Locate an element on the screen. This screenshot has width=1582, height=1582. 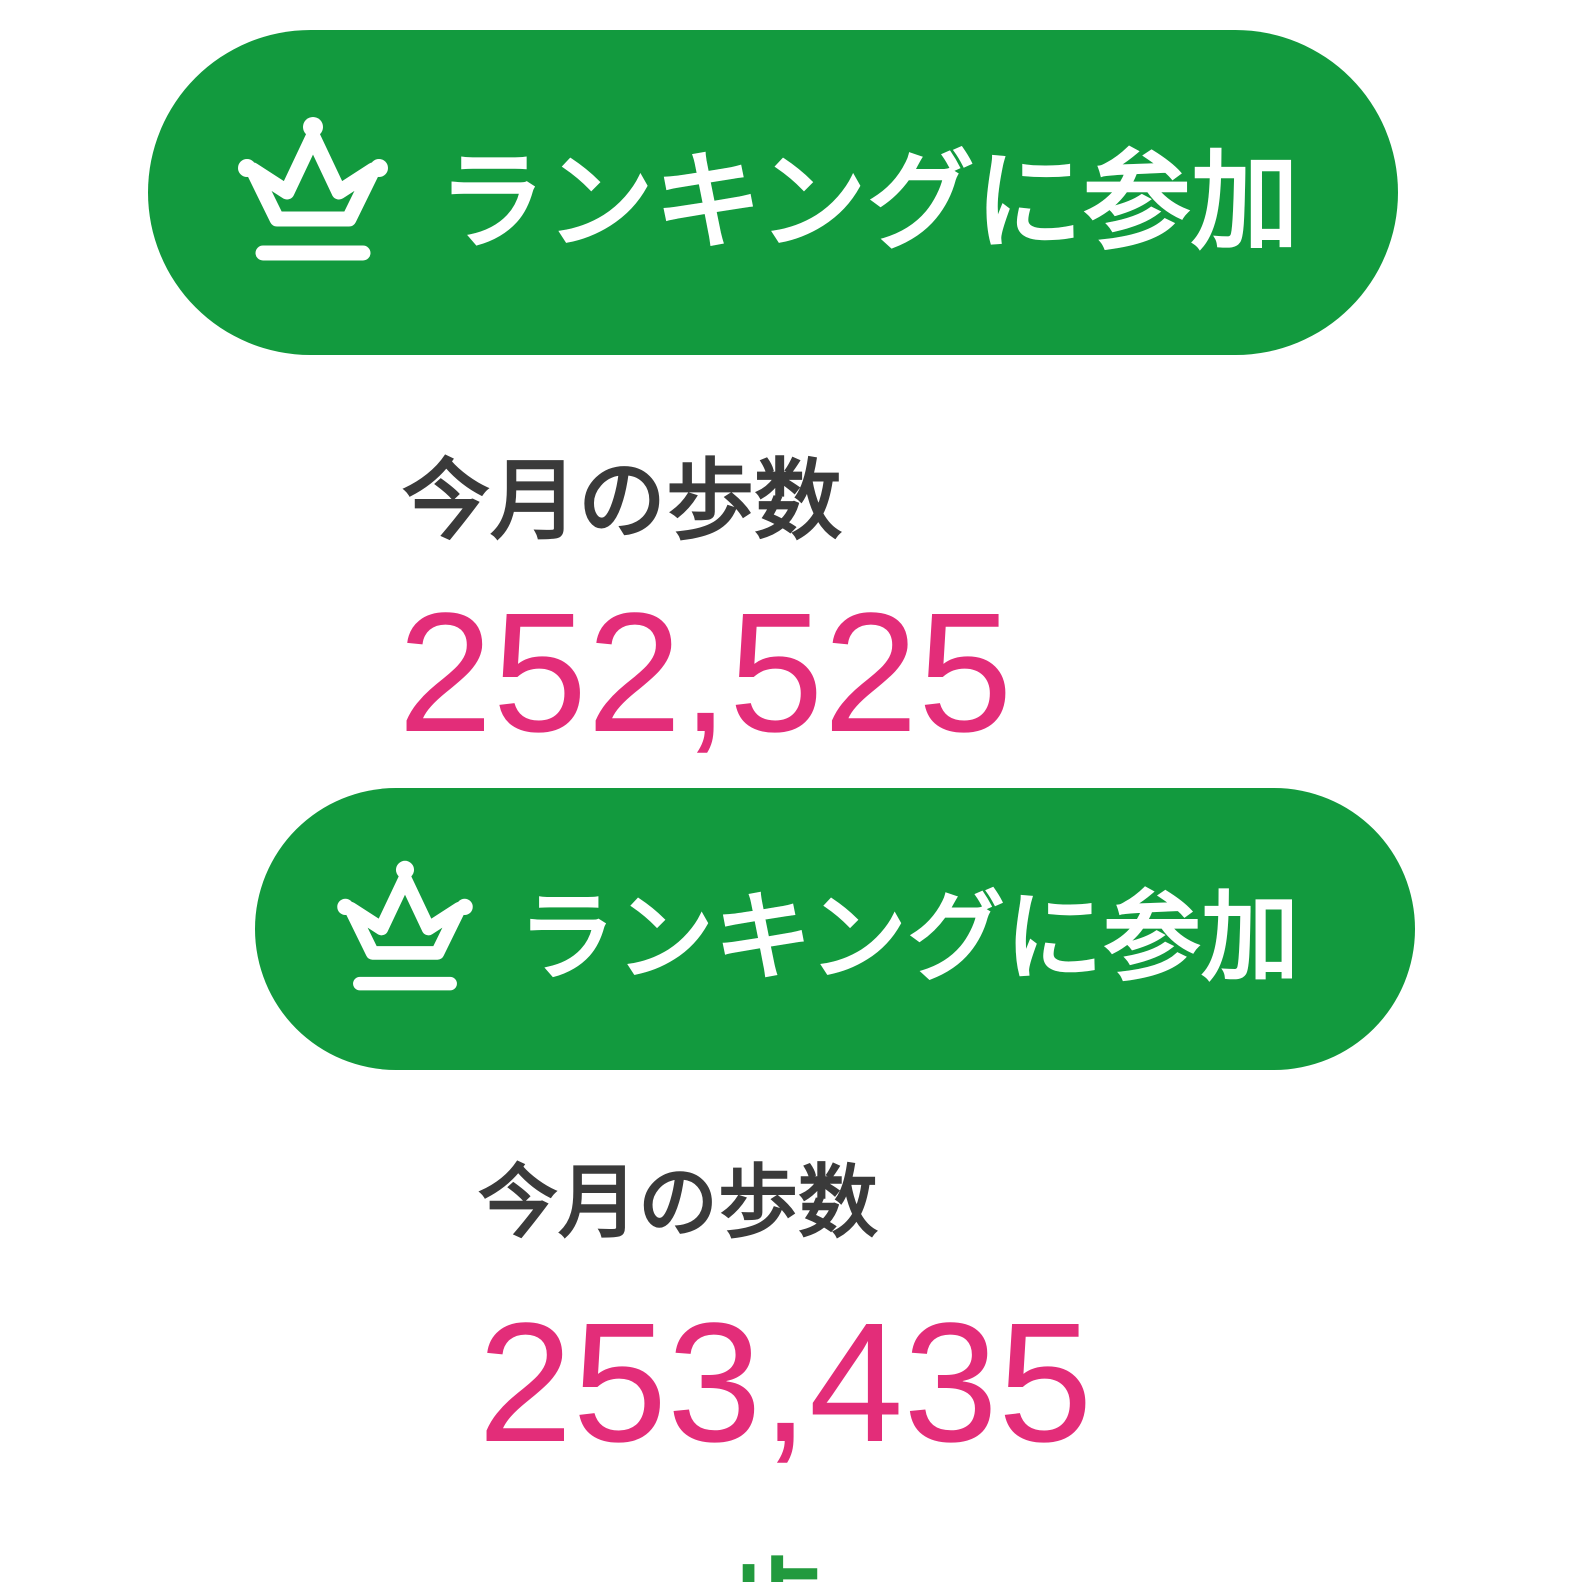
monthly-steps-value: 252,525 is located at coordinates (705, 673).